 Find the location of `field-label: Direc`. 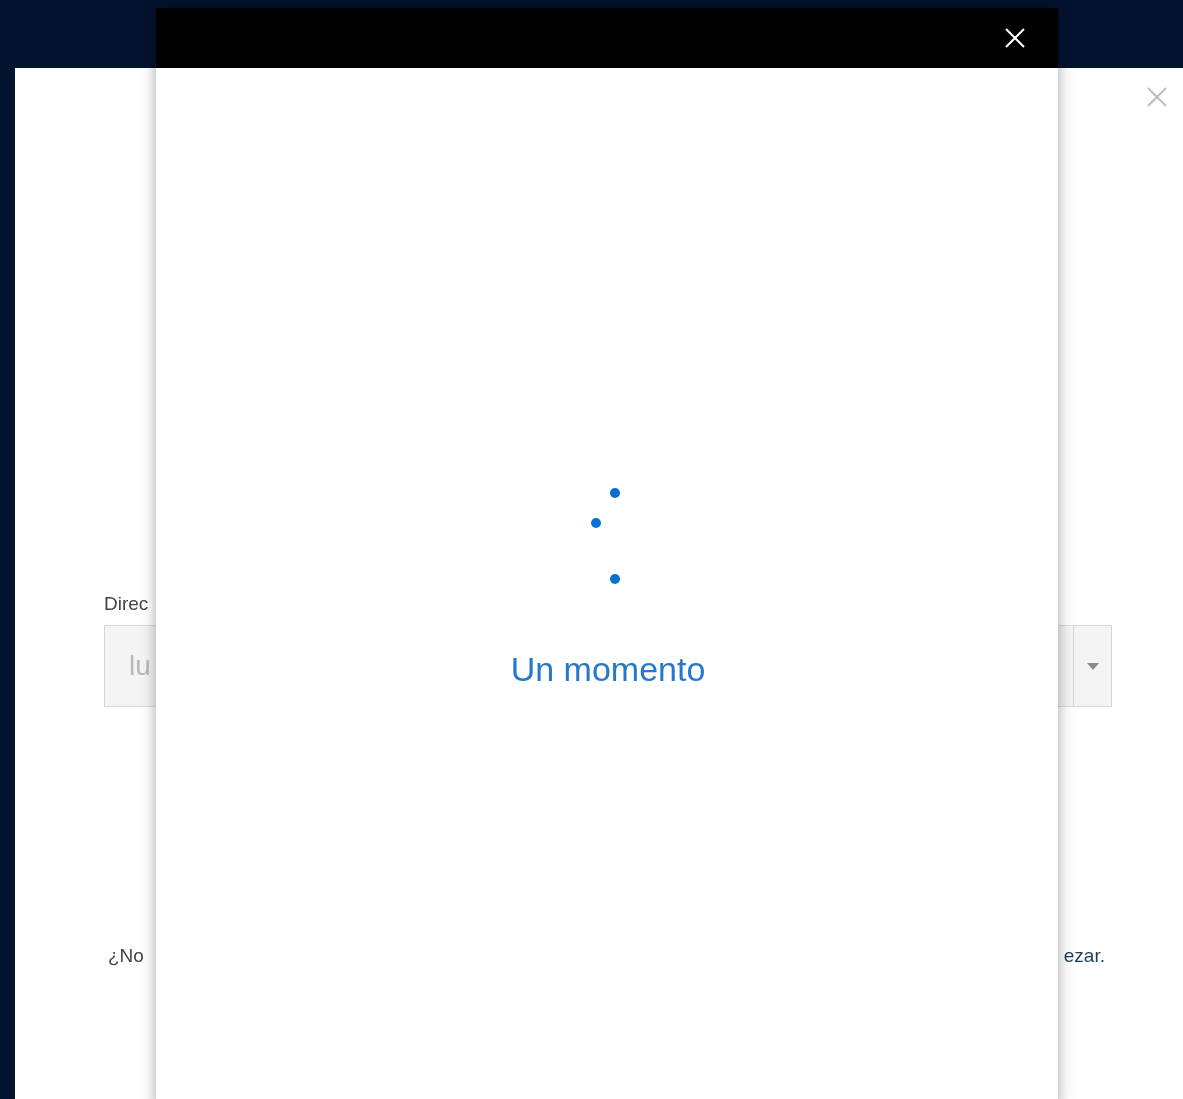

field-label: Direc is located at coordinates (127, 604).